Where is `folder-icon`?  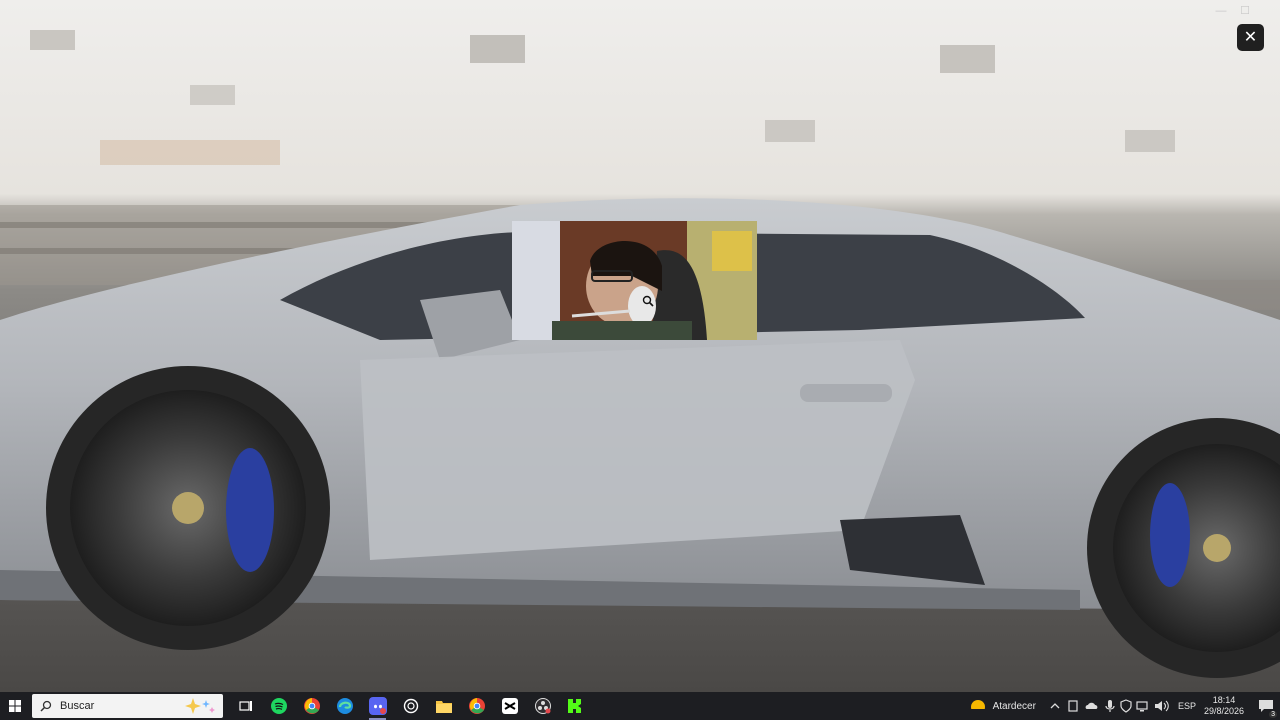 folder-icon is located at coordinates (443, 707).